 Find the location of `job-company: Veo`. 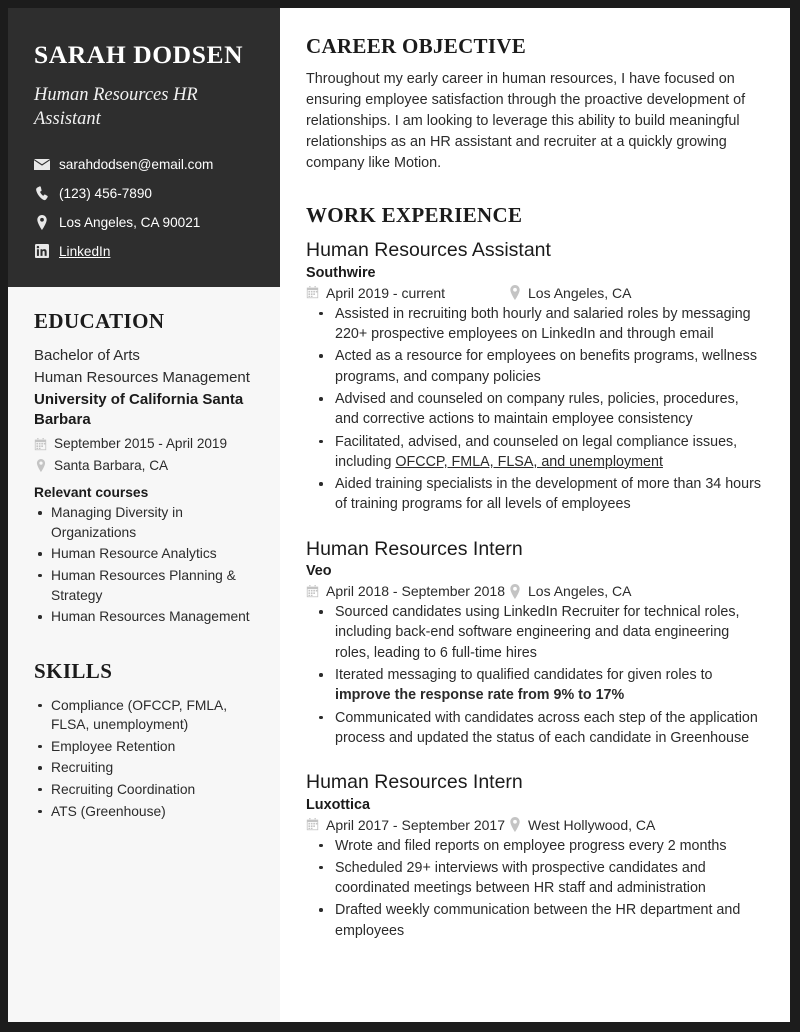

job-company: Veo is located at coordinates (319, 571).